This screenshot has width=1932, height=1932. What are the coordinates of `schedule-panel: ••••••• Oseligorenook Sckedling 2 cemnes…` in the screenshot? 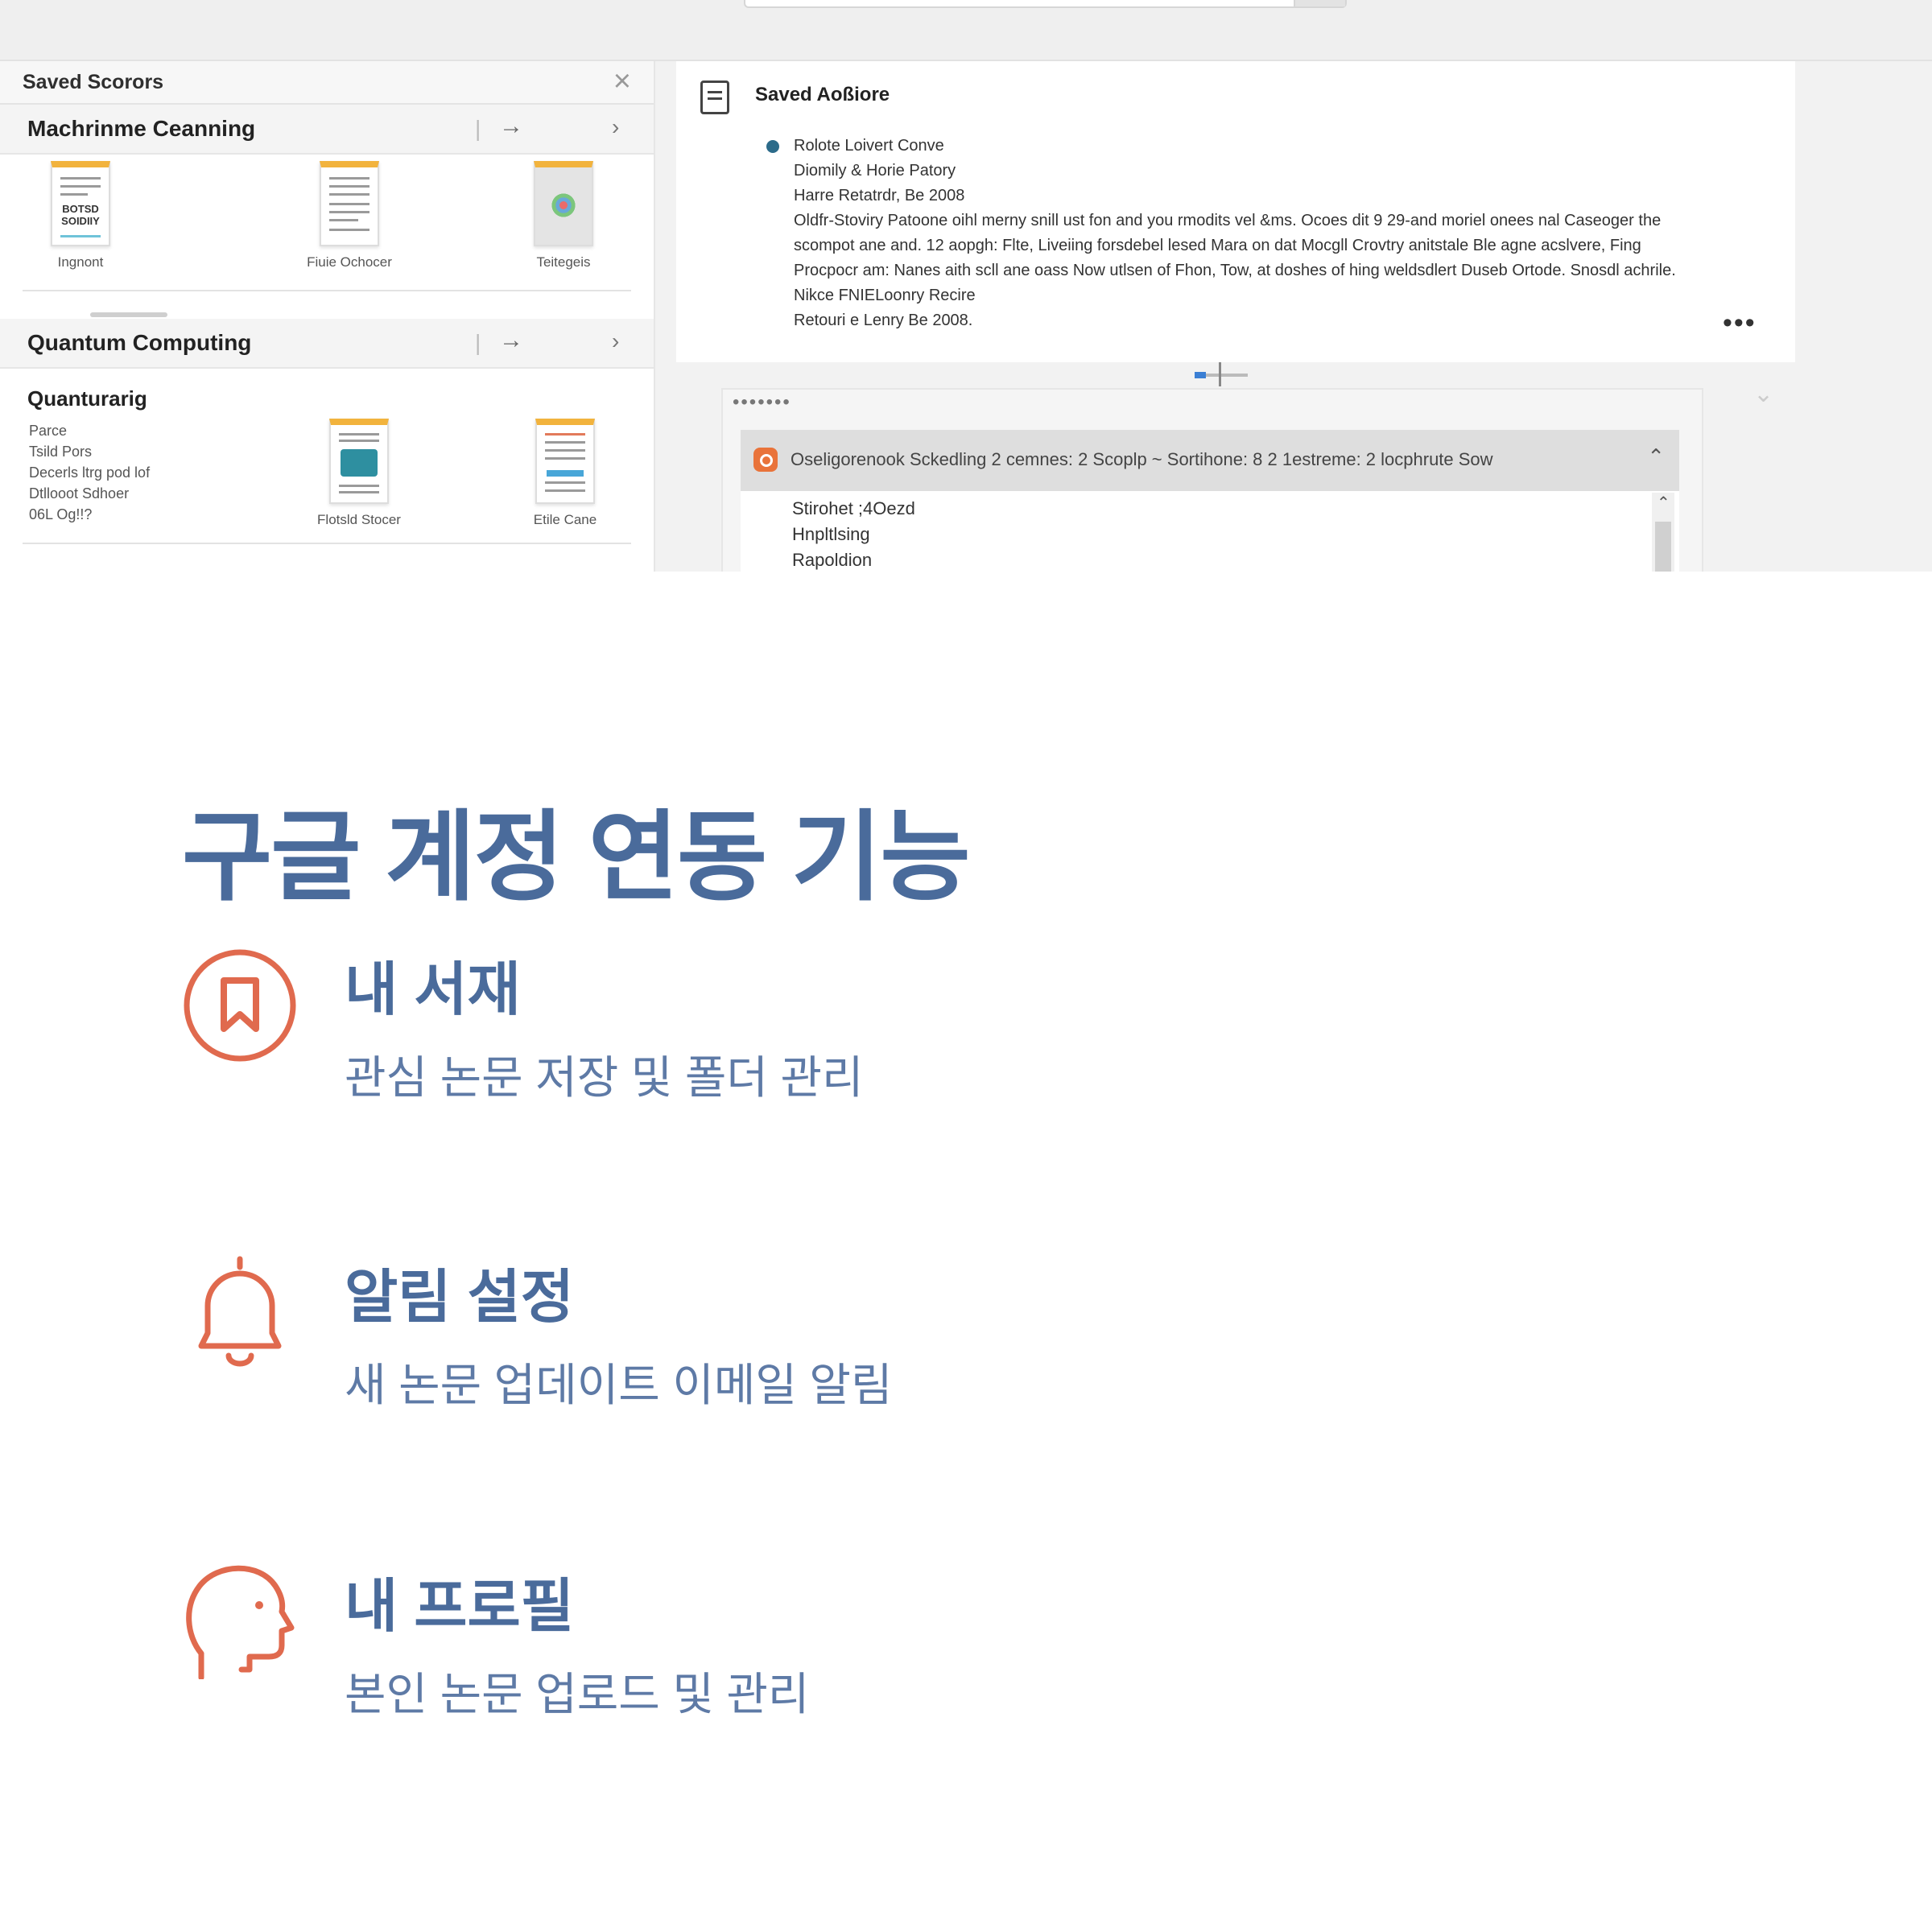 It's located at (1212, 480).